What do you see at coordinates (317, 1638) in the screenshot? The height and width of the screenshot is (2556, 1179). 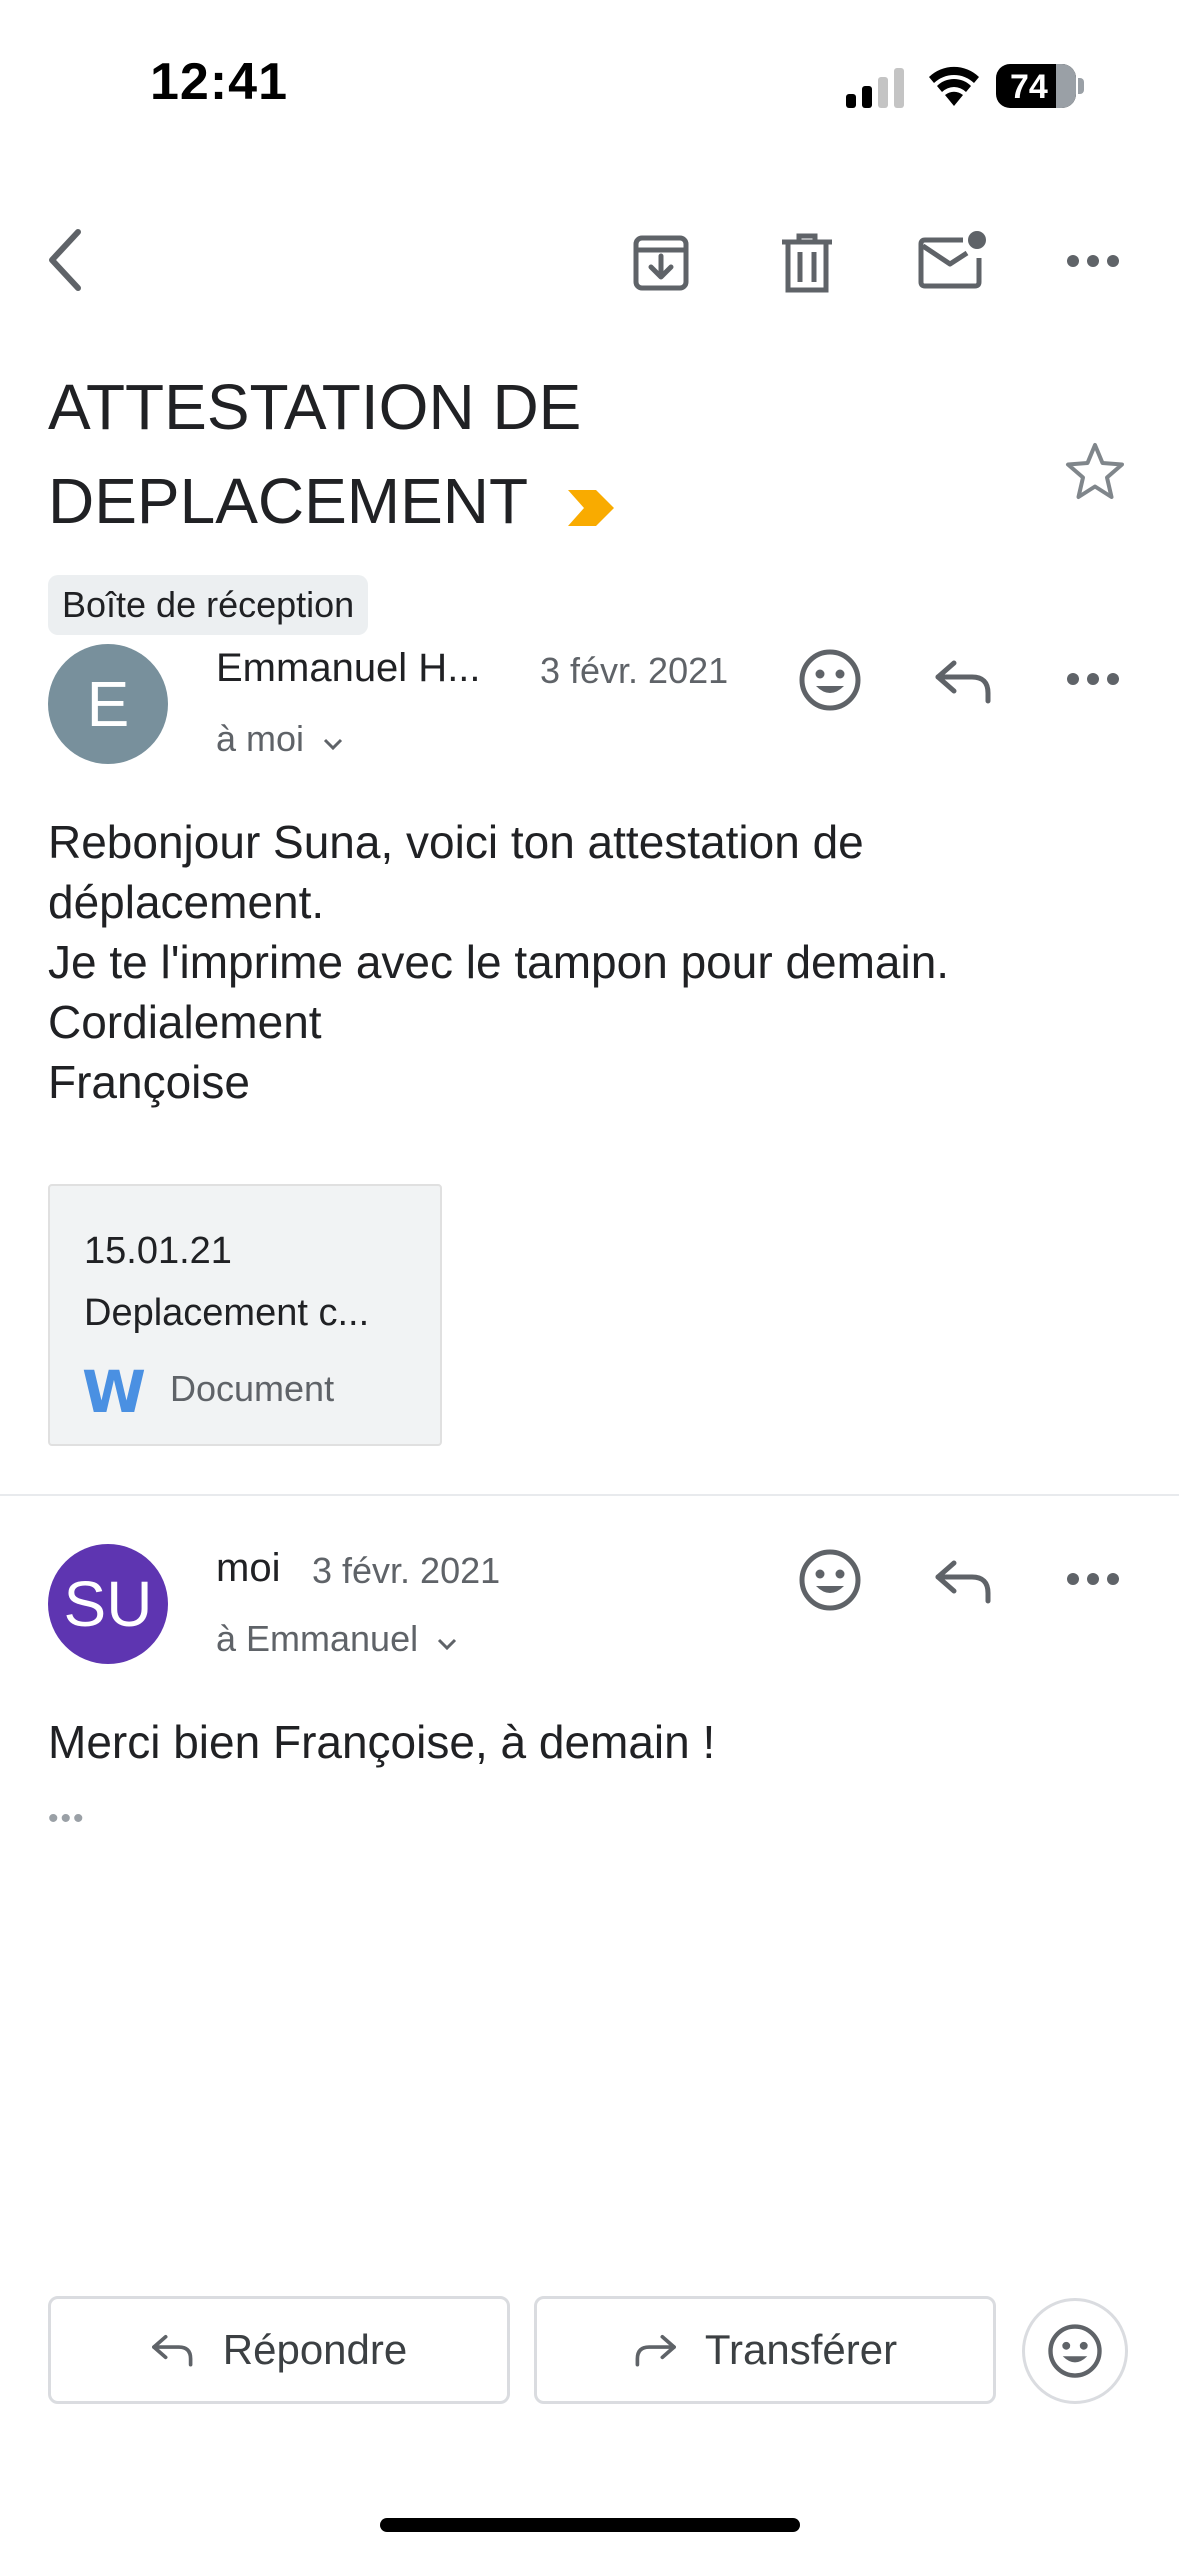 I see `recipients-label: à Emmanuel` at bounding box center [317, 1638].